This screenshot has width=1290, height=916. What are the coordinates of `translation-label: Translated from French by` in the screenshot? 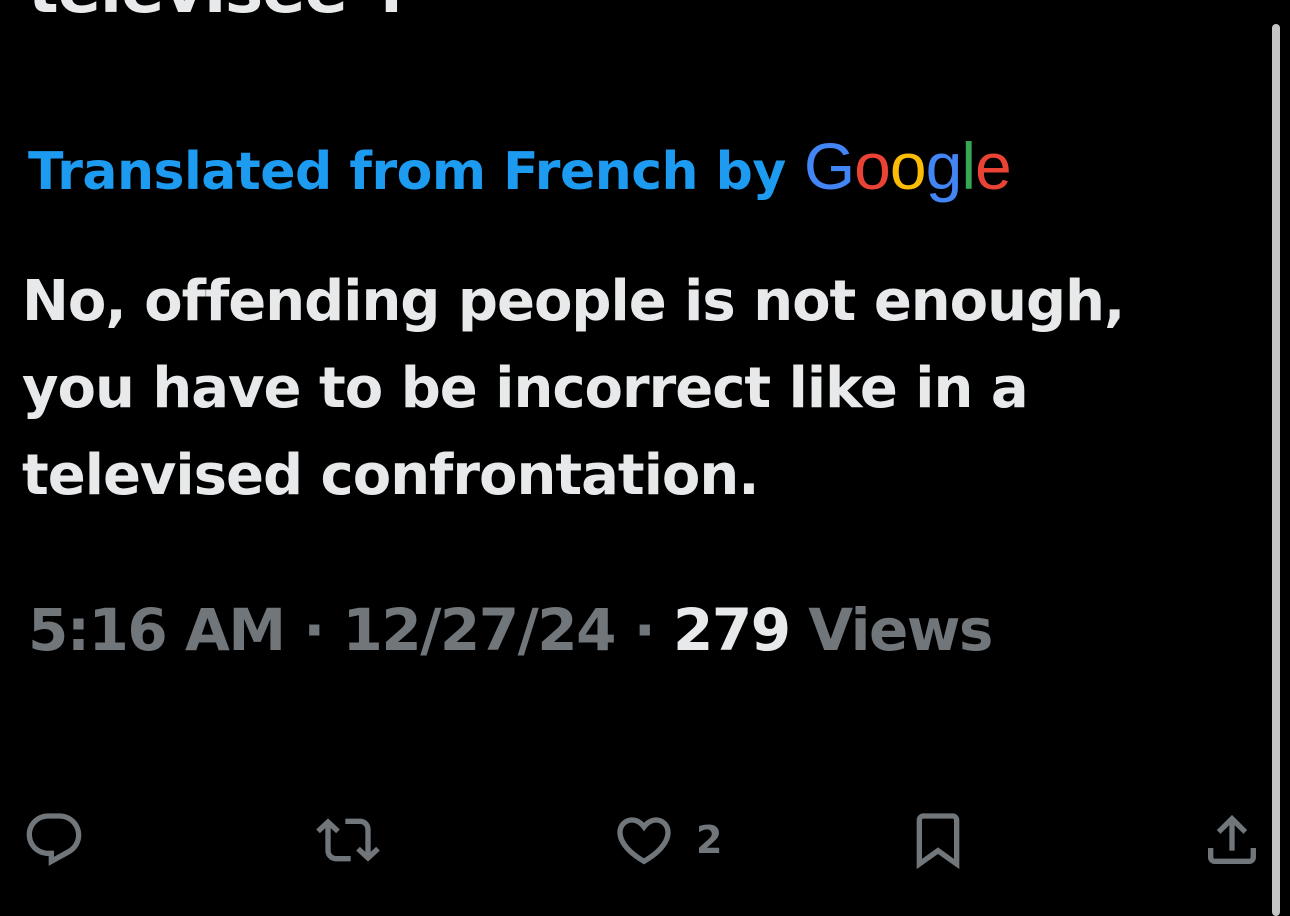 It's located at (407, 172).